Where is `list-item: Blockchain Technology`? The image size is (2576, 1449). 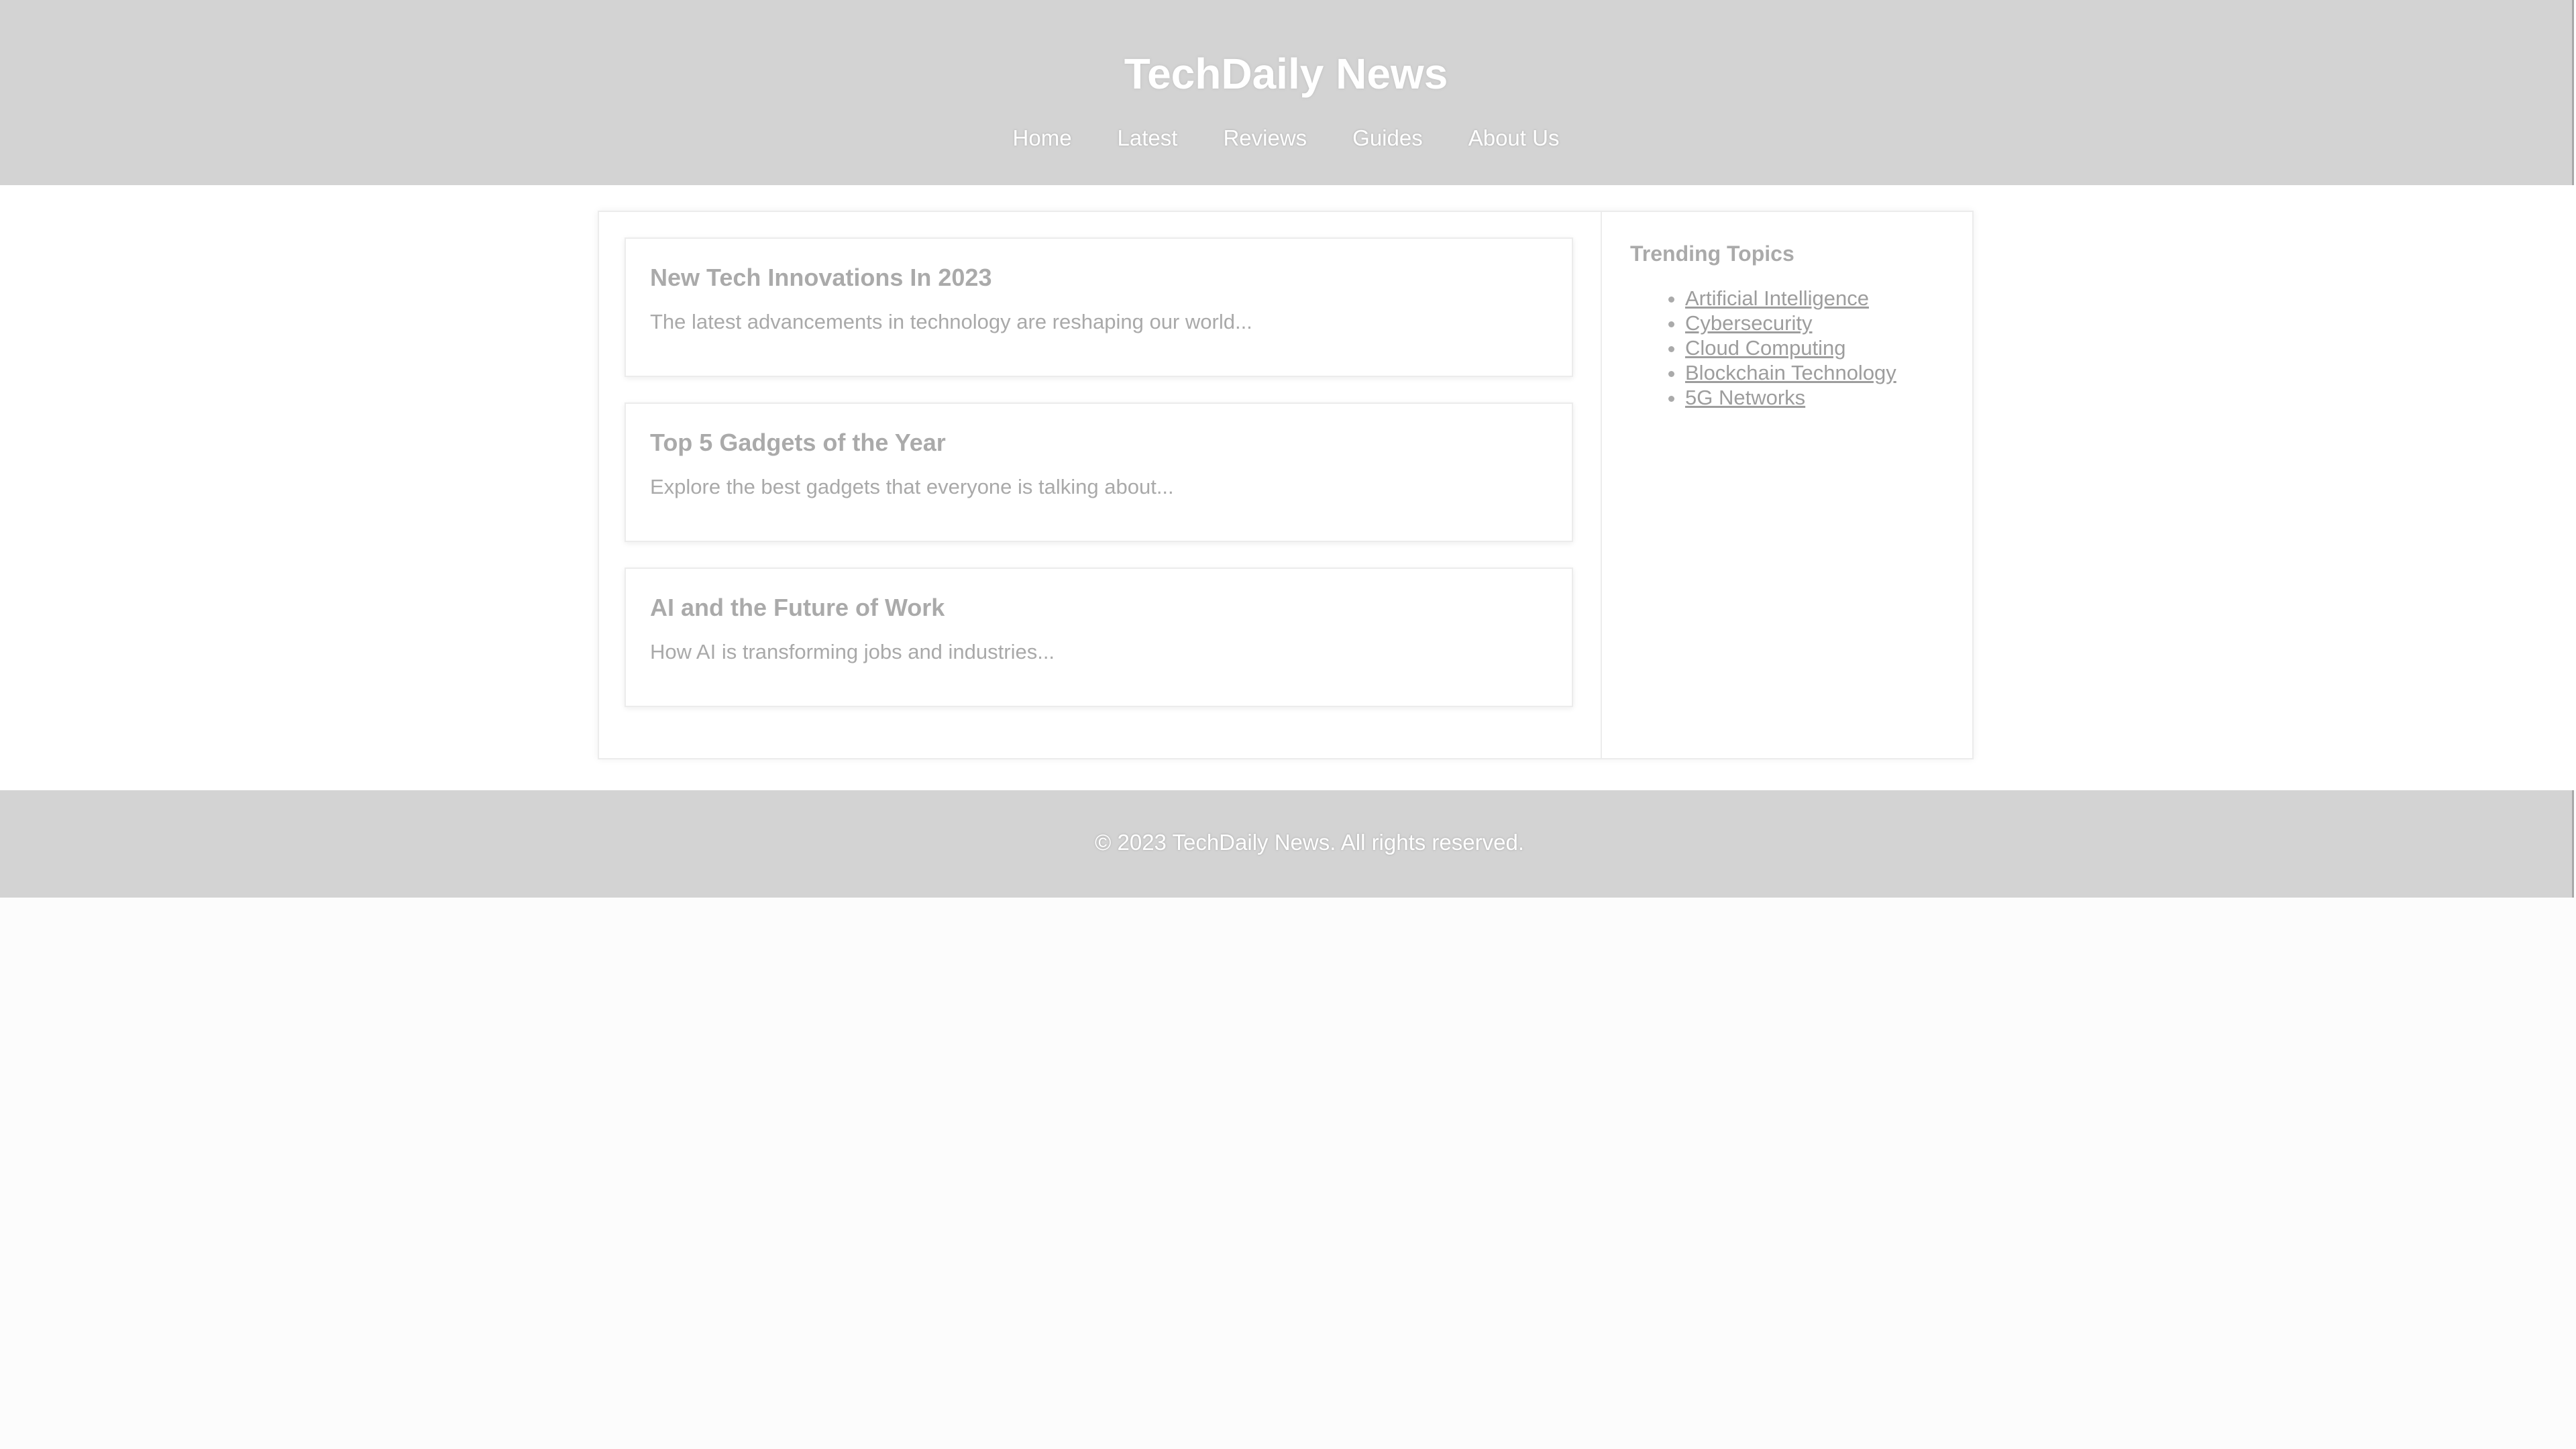 list-item: Blockchain Technology is located at coordinates (1814, 372).